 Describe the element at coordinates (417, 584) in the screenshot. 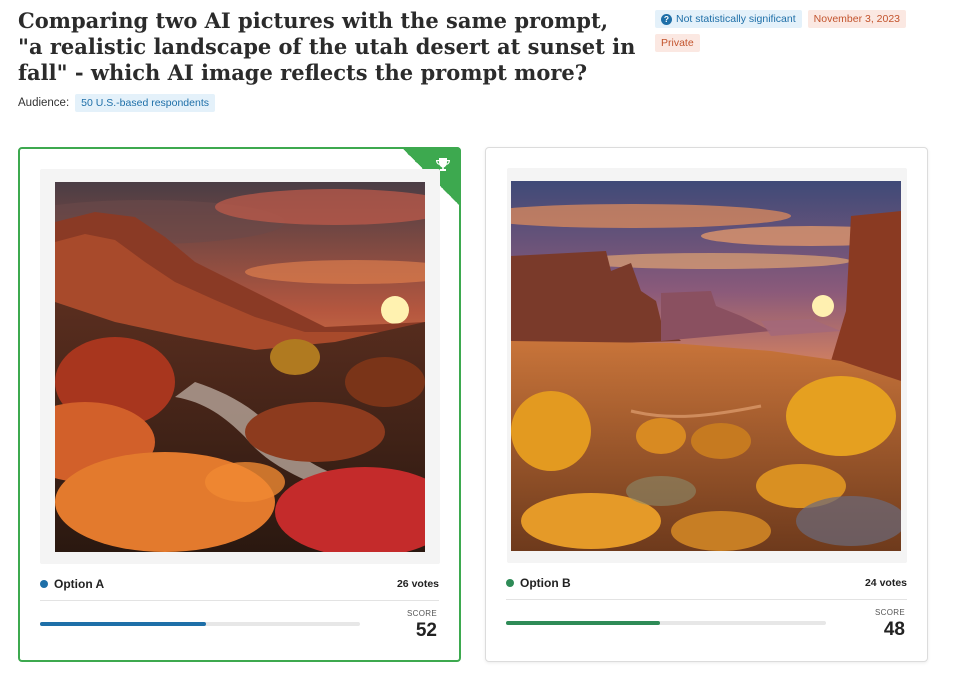

I see `option-a-votes: 26 votes` at that location.